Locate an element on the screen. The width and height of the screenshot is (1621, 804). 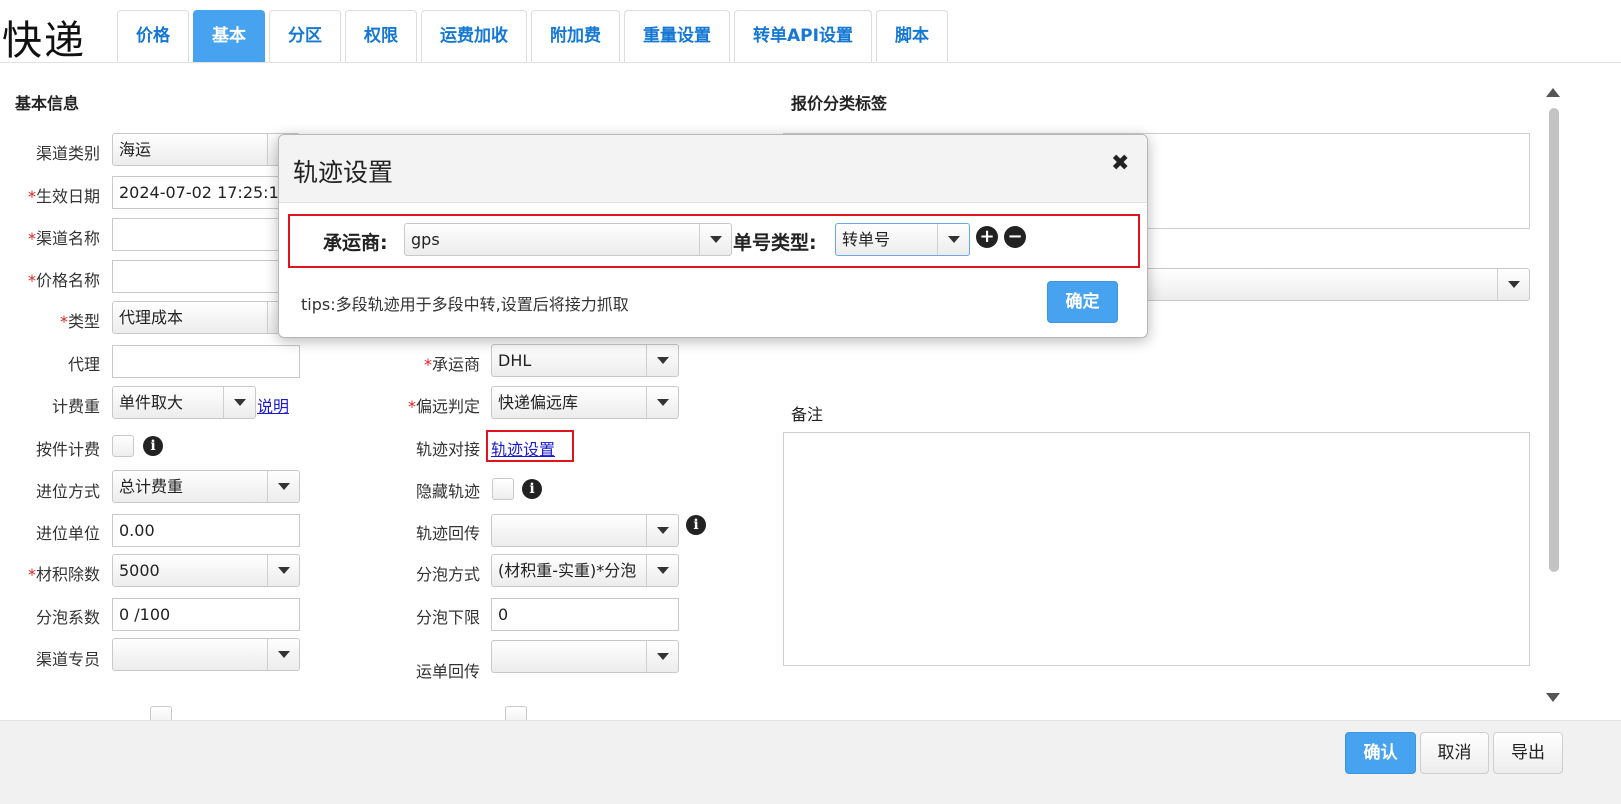
agent-input is located at coordinates (206, 361).